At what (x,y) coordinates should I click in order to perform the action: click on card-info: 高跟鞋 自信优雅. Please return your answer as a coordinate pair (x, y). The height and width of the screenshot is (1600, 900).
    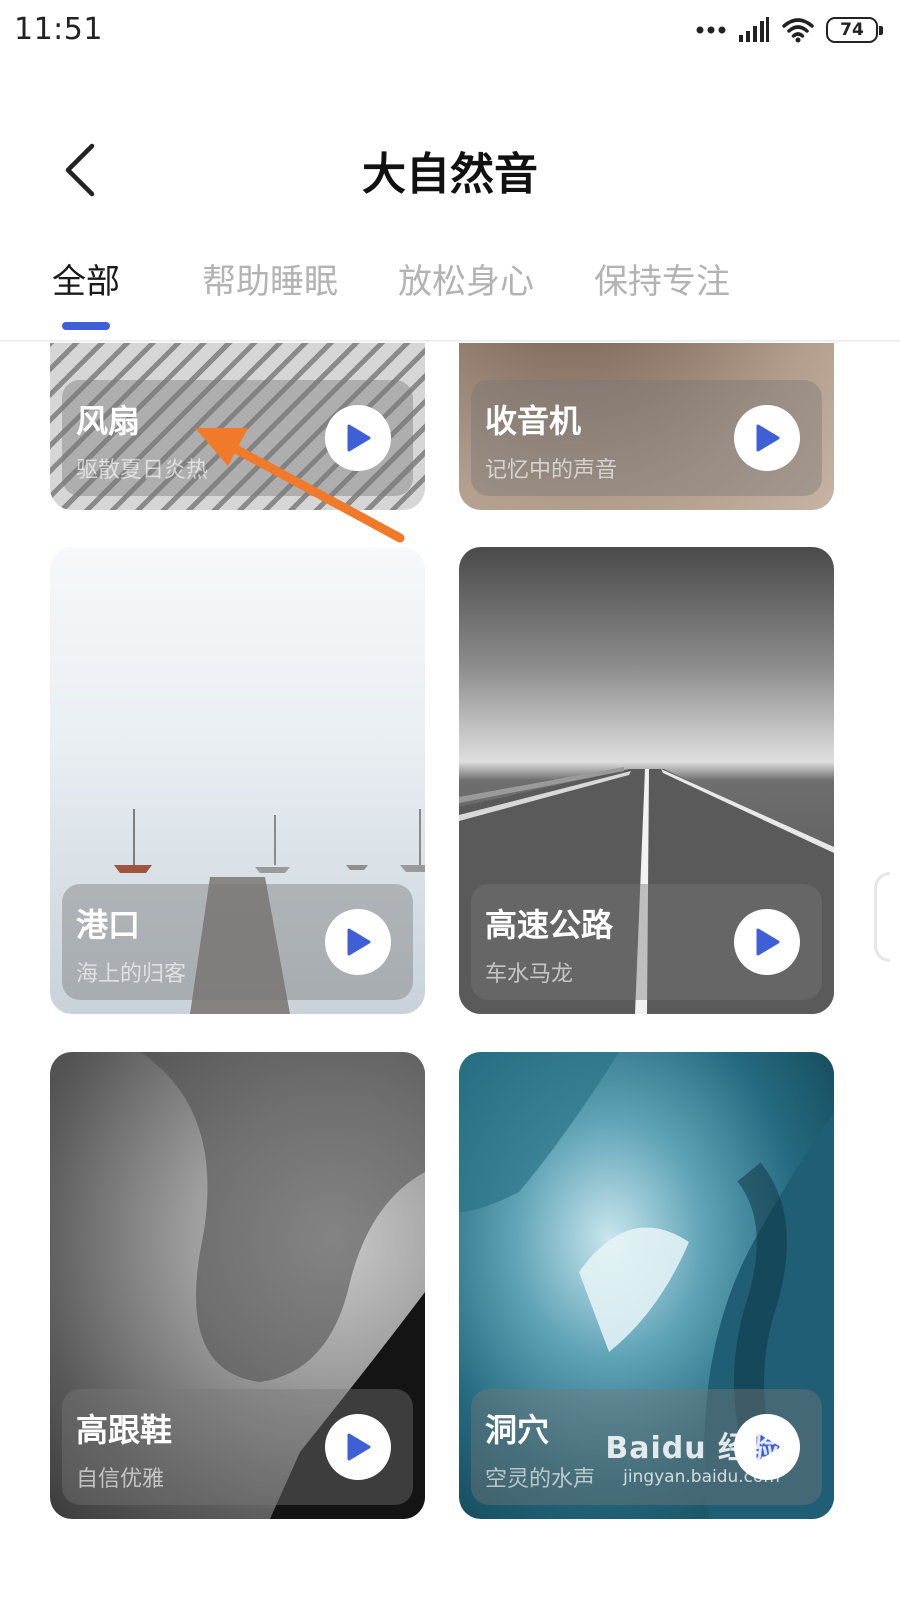
    Looking at the image, I should click on (237, 1447).